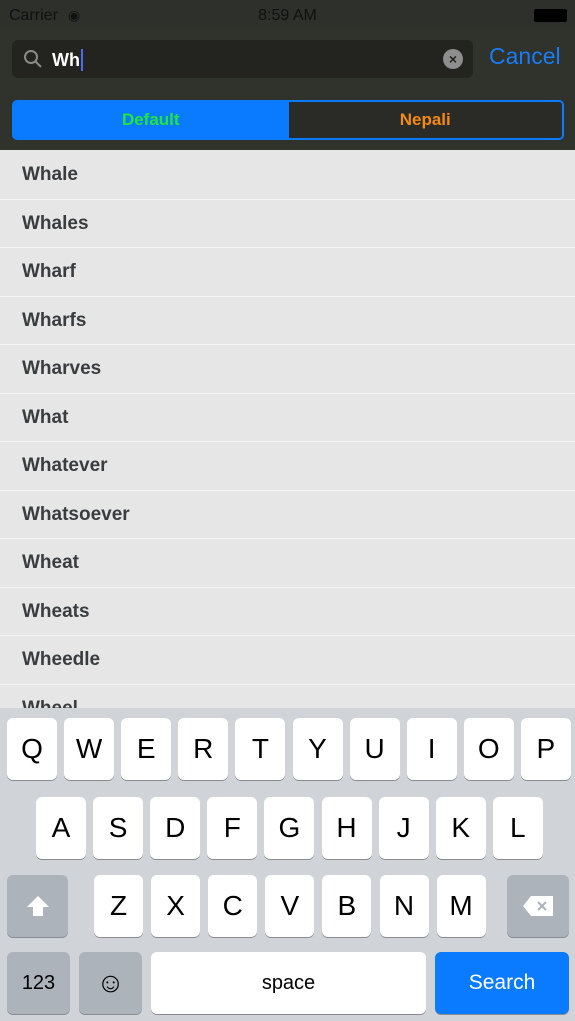 This screenshot has height=1021, width=575. Describe the element at coordinates (287, 660) in the screenshot. I see `list-item: Wheedle` at that location.